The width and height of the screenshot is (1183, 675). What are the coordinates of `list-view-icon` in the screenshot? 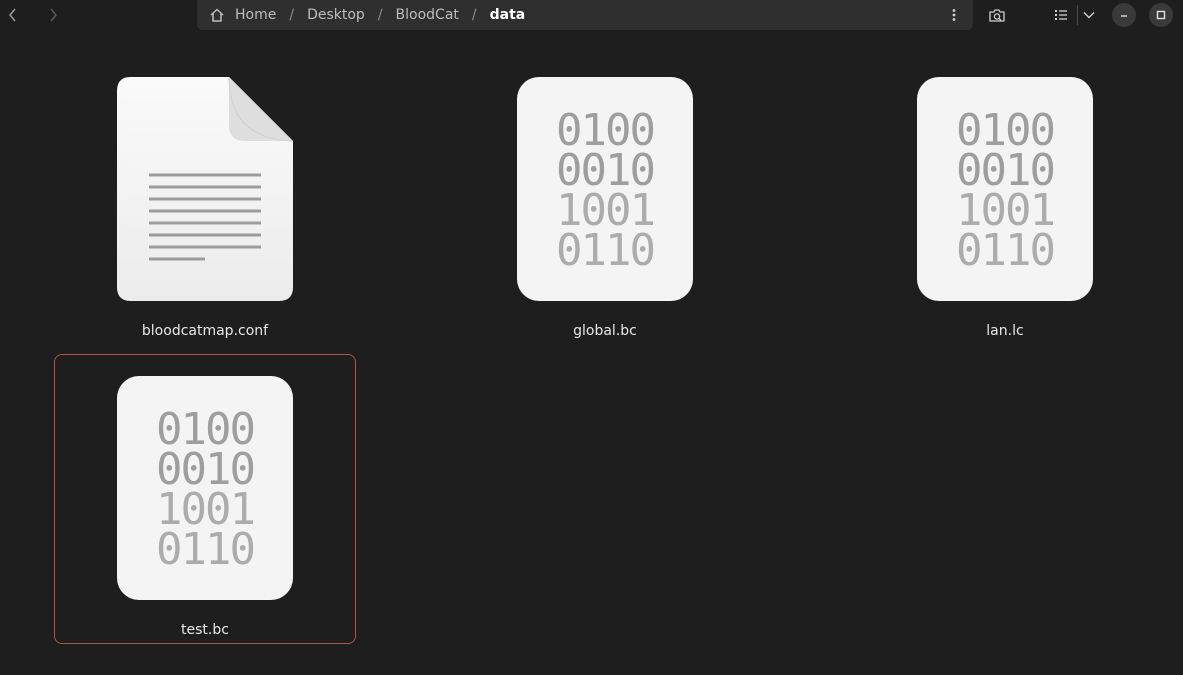 It's located at (1061, 15).